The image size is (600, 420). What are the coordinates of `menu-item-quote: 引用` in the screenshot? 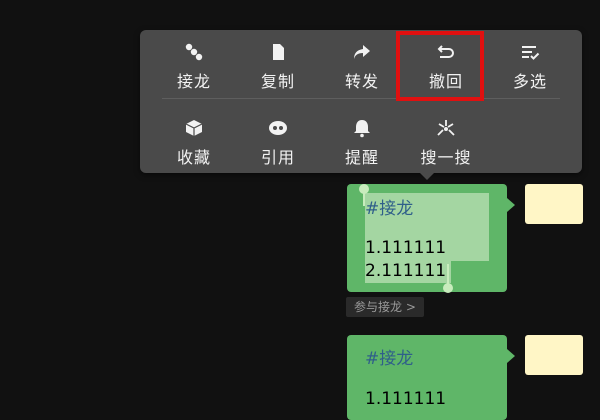 It's located at (278, 142).